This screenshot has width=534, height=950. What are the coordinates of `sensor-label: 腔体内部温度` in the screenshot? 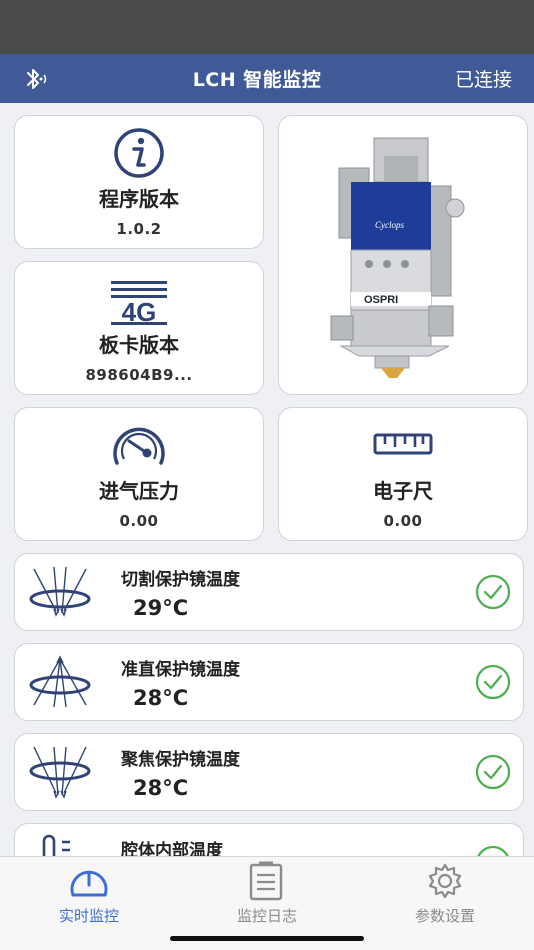 It's located at (172, 848).